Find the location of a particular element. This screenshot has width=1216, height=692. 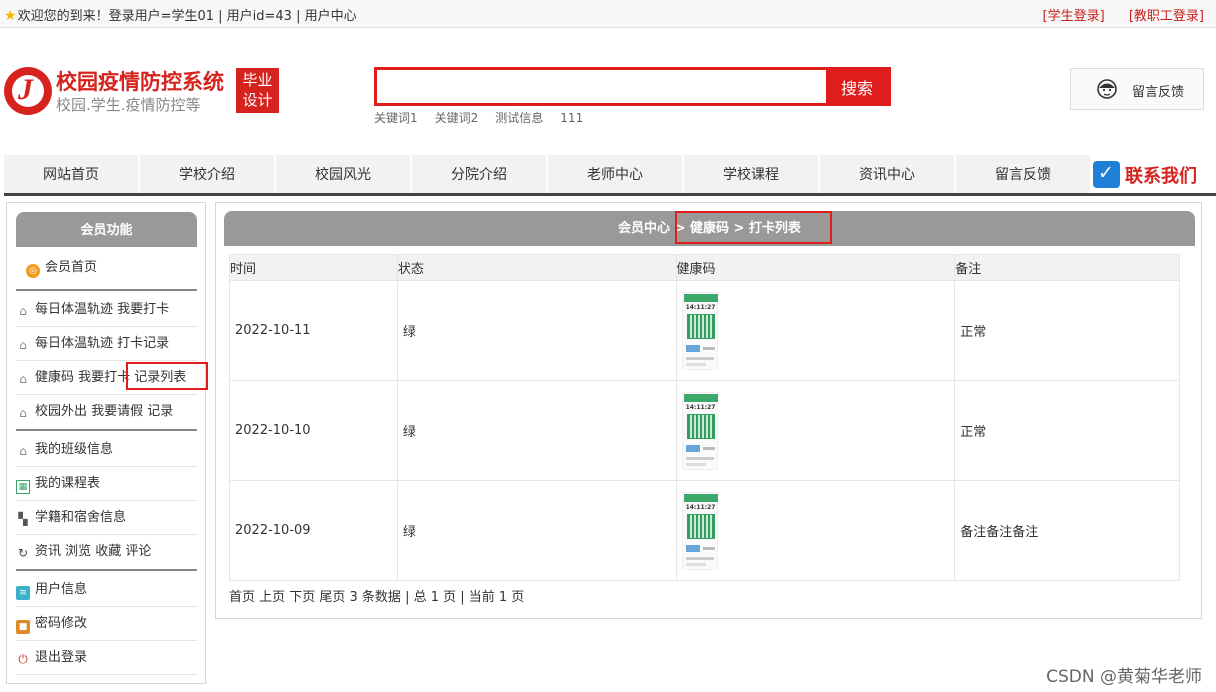

table-row: 2022-10-11 绿 14:11:27 正常 is located at coordinates (704, 330).